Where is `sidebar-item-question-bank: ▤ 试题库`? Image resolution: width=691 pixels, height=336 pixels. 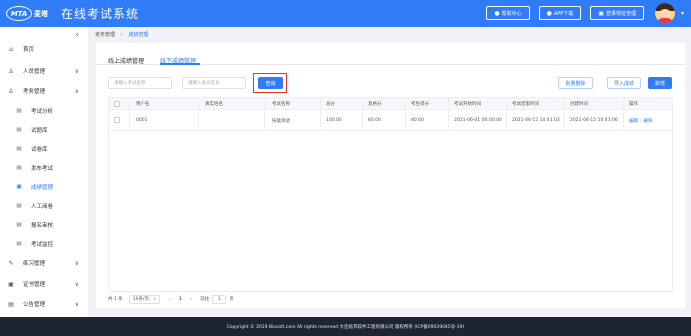
sidebar-item-question-bank: ▤ 试题库 is located at coordinates (44, 130).